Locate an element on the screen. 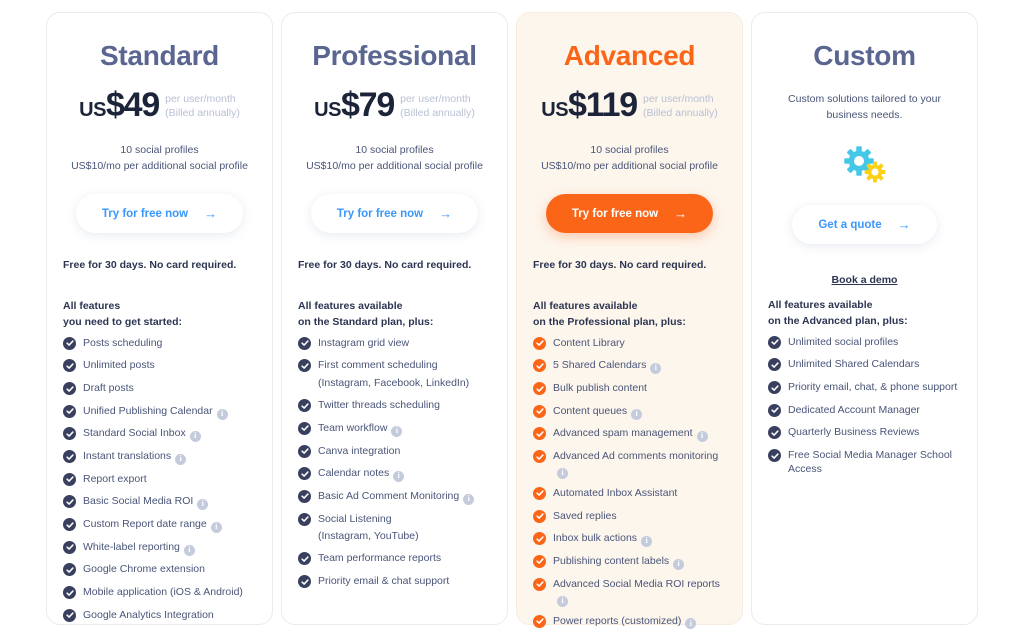  feature-label: Quarterly Business Reviews is located at coordinates (853, 432).